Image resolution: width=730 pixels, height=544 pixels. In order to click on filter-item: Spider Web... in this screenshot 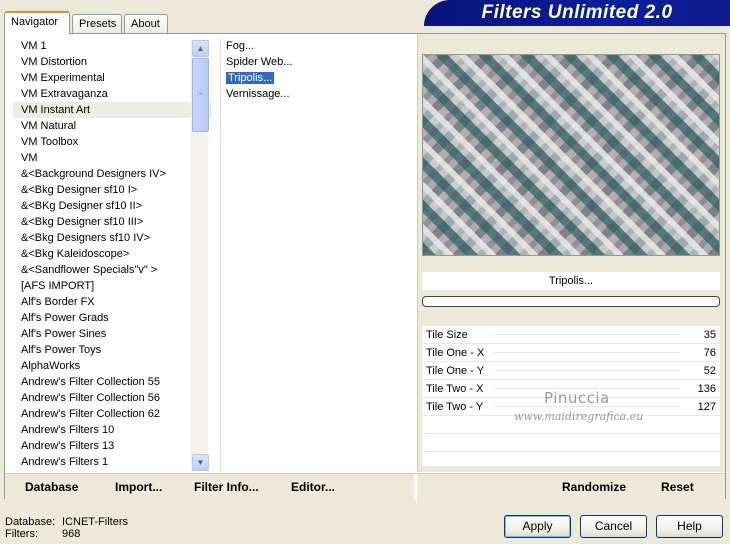, I will do `click(316, 62)`.